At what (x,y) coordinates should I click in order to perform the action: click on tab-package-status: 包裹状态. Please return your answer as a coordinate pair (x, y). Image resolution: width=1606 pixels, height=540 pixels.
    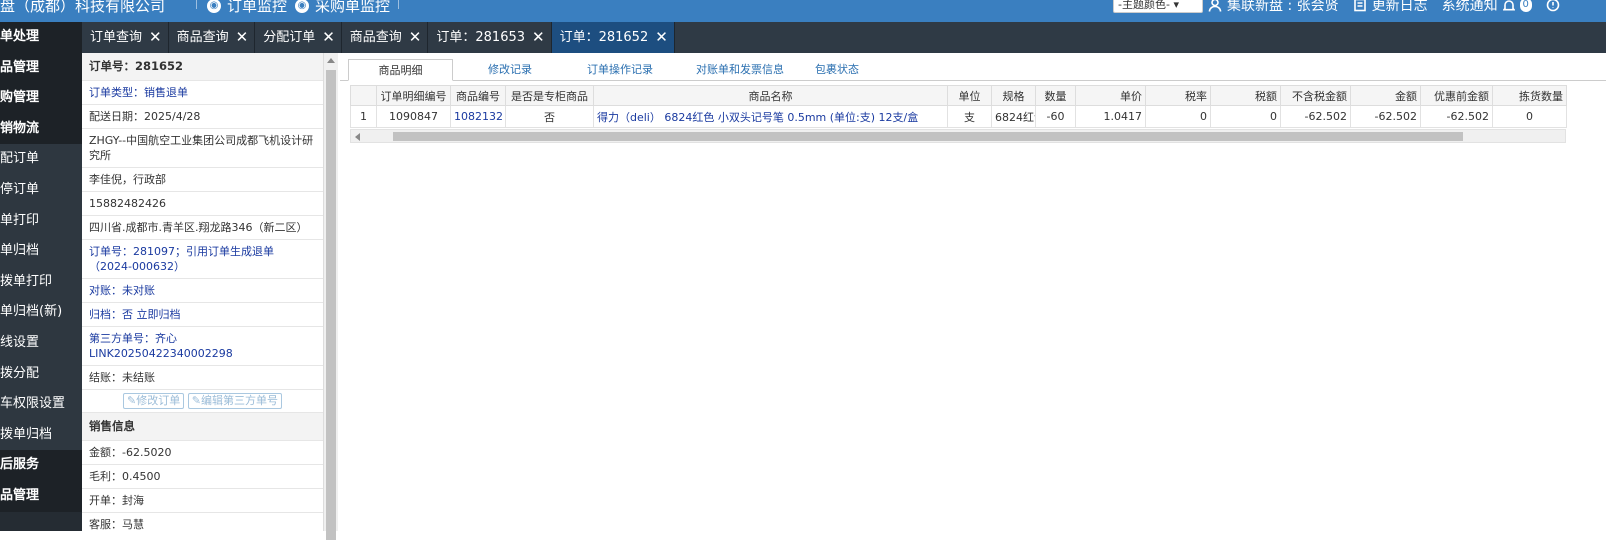
    Looking at the image, I should click on (837, 70).